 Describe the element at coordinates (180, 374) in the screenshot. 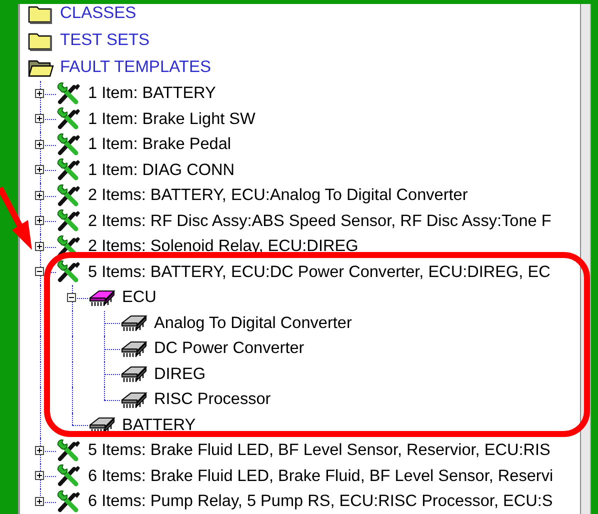

I see `component-item: DIREG` at that location.